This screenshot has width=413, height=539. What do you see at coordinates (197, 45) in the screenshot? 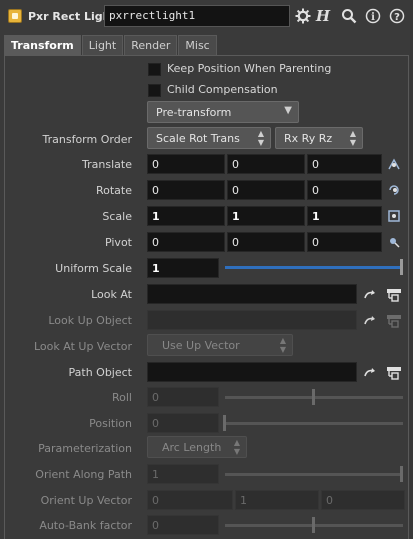
I see `tab-misc: Misc` at bounding box center [197, 45].